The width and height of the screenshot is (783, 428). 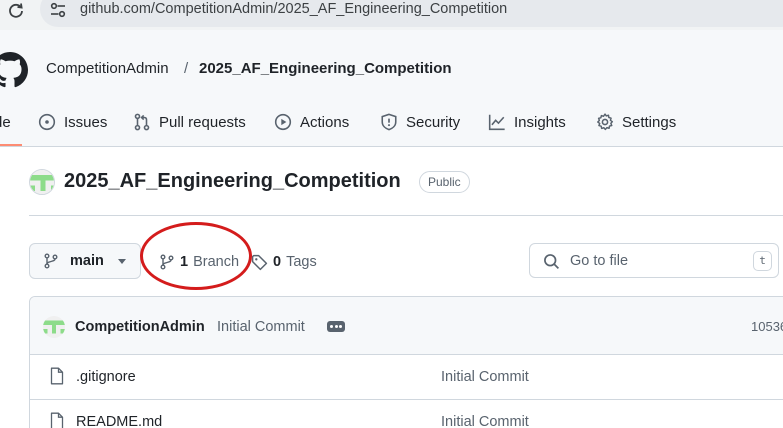 What do you see at coordinates (433, 122) in the screenshot?
I see `tab-label: Security` at bounding box center [433, 122].